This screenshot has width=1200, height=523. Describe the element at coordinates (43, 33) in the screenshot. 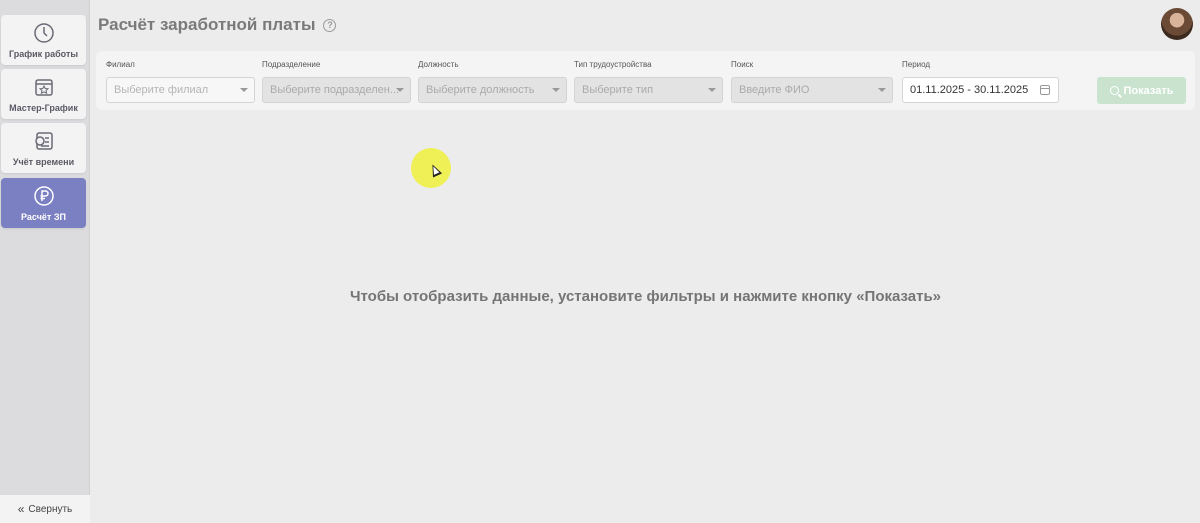

I see `clock-icon` at that location.